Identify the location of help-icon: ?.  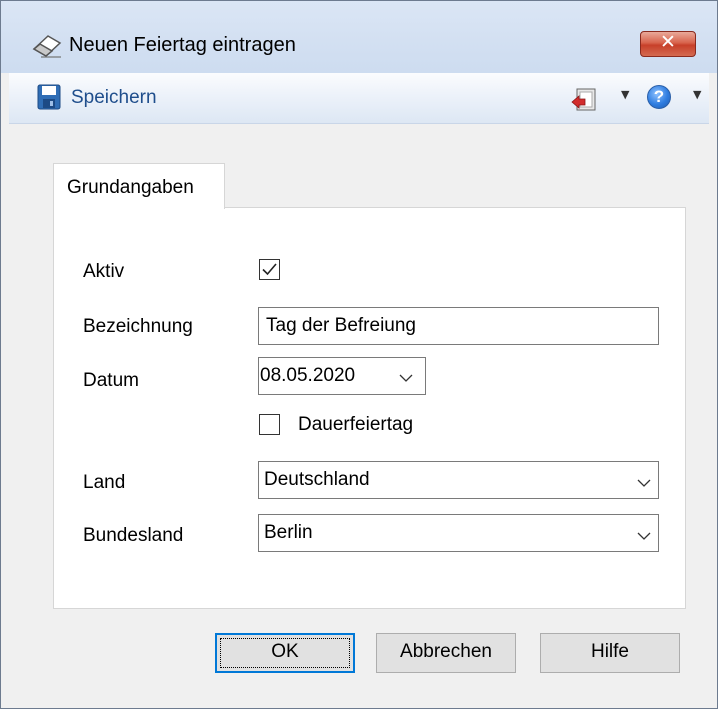
(659, 97).